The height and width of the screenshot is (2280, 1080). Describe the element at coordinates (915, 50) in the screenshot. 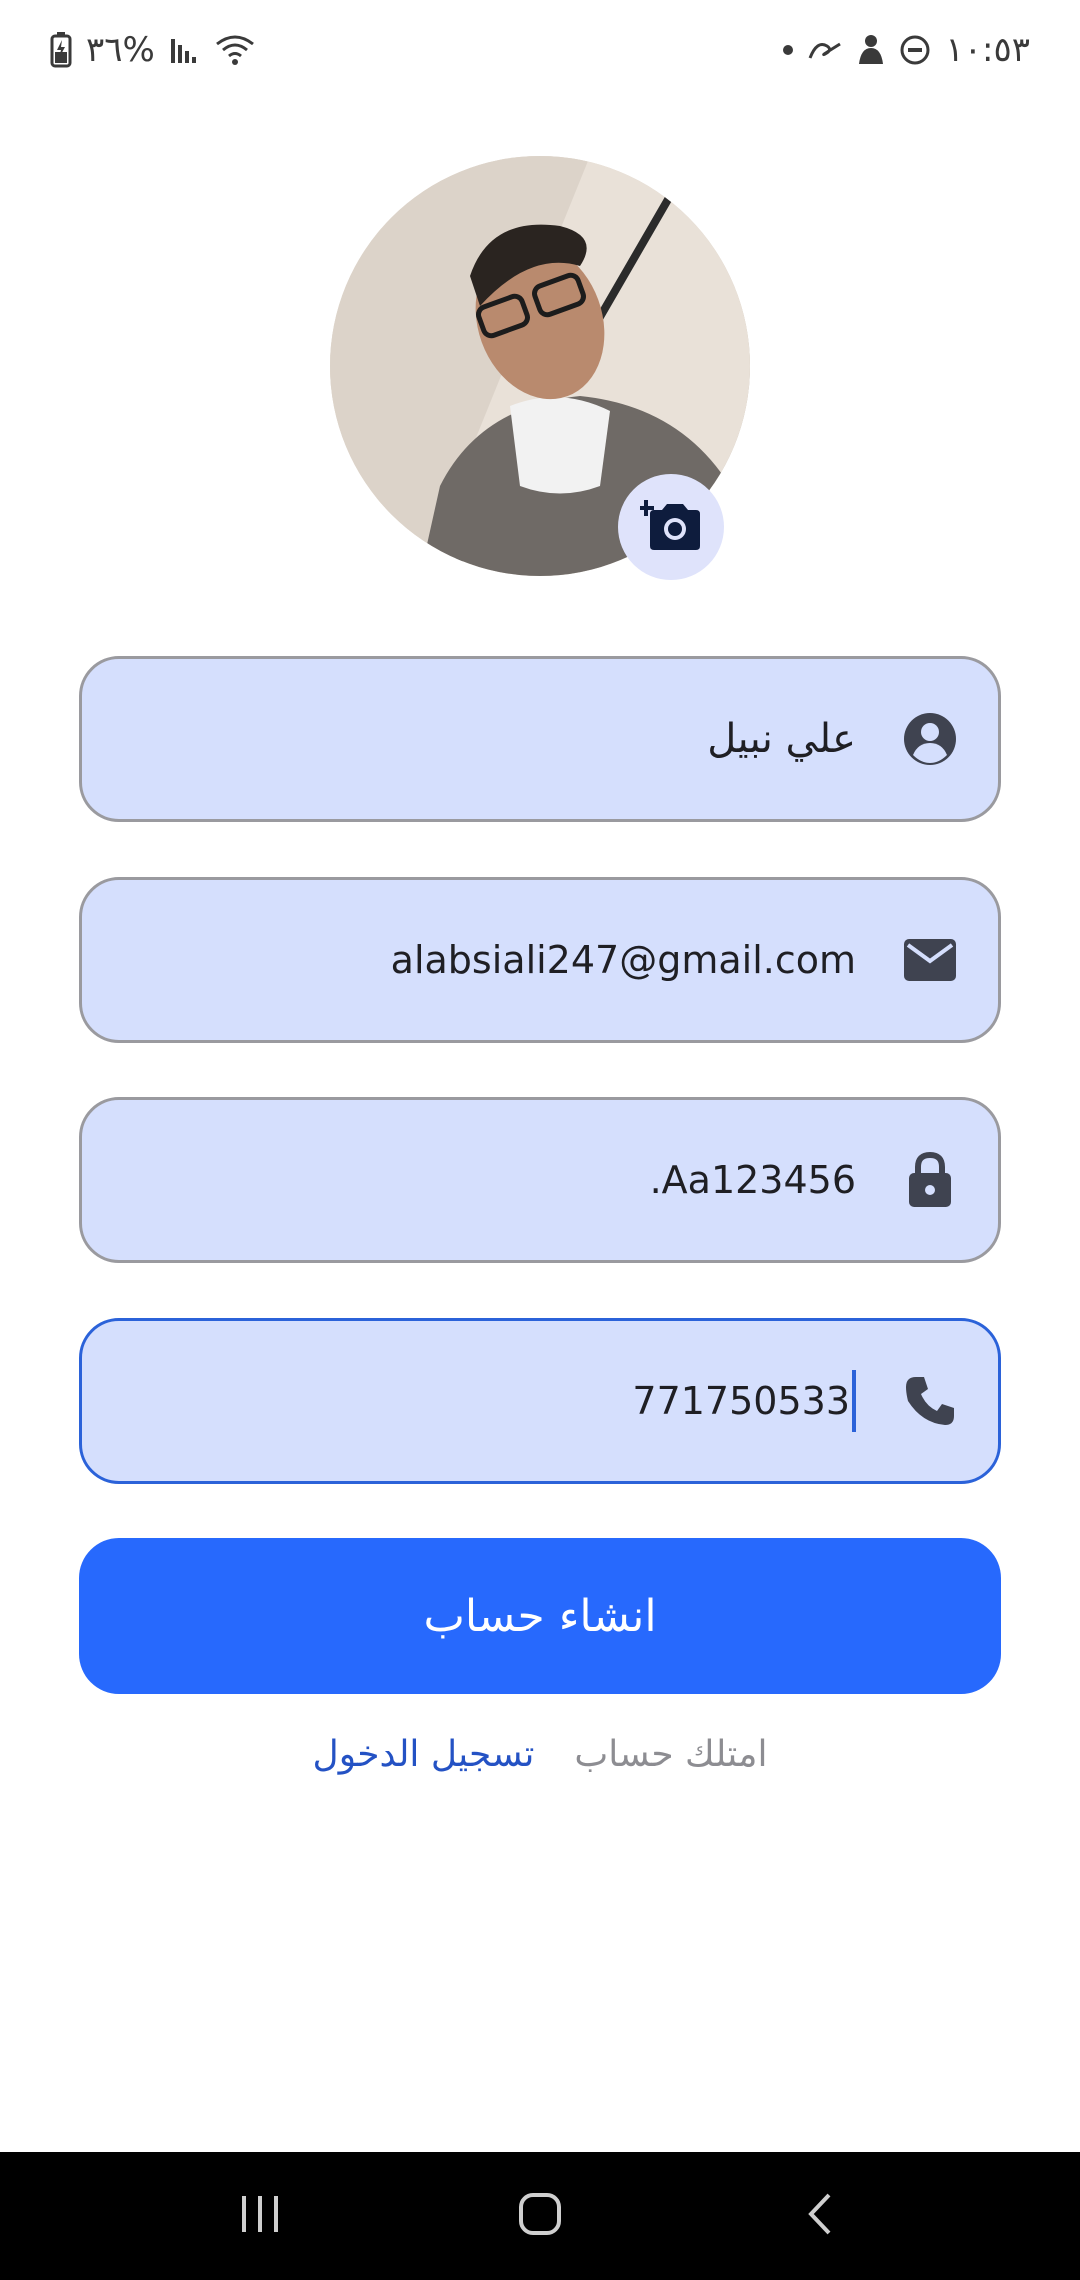

I see `do-not-disturb-icon` at that location.